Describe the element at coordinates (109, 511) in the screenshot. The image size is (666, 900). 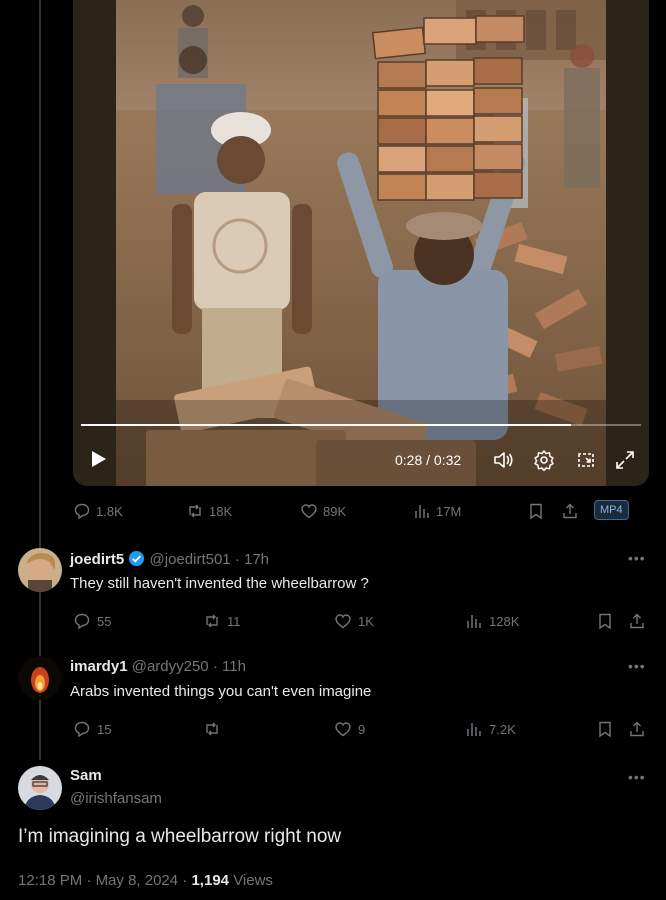
I see `reply-count: 1.8K` at that location.